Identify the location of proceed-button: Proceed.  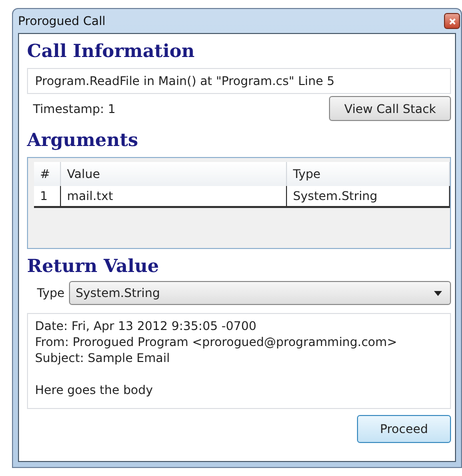
(403, 429).